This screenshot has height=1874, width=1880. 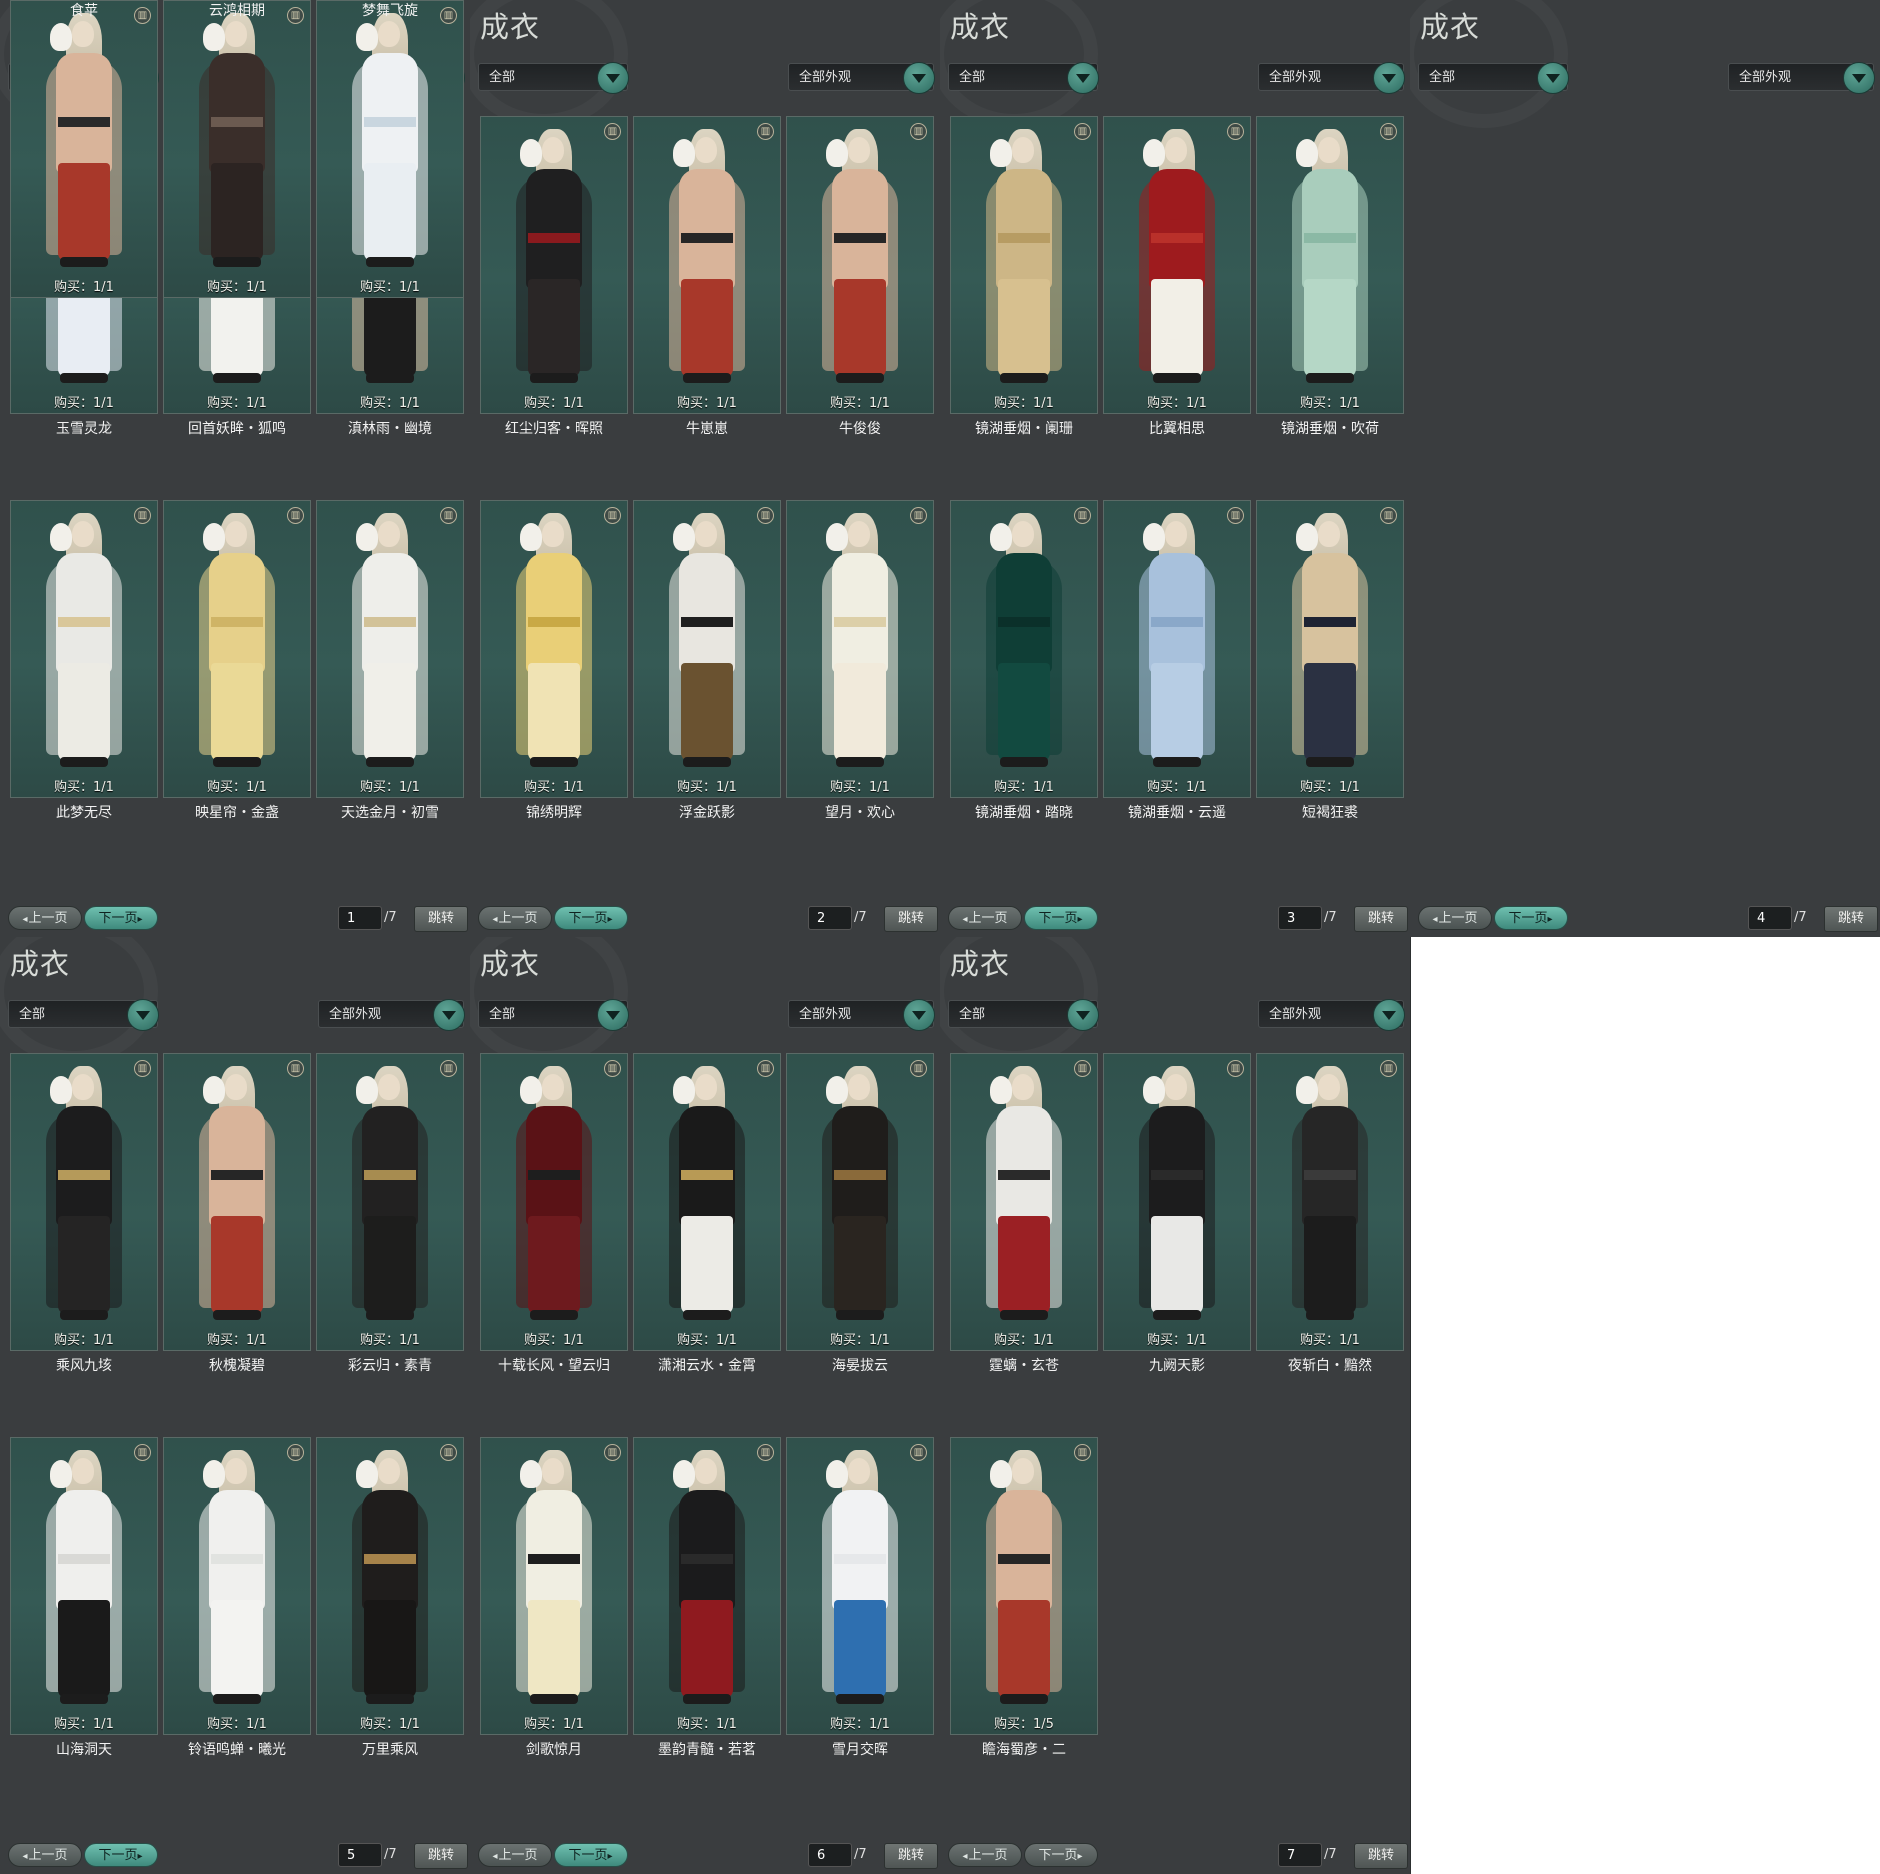 I want to click on page-number-input: 7, so click(x=1300, y=1855).